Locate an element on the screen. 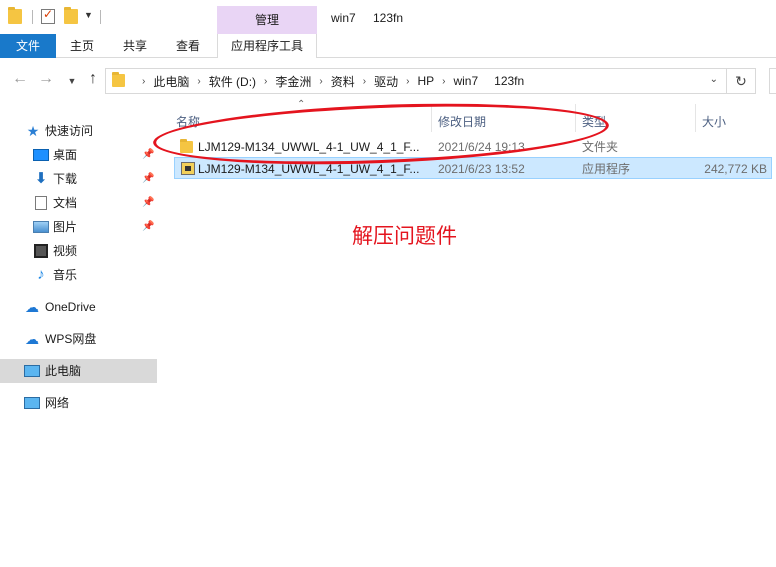 This screenshot has width=776, height=567. column-header-name: 名称 is located at coordinates (188, 122).